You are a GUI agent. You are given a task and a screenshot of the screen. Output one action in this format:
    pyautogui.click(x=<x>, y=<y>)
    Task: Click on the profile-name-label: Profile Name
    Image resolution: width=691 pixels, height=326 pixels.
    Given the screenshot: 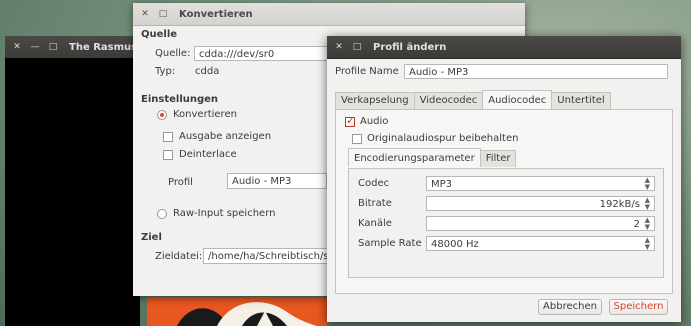 What is the action you would take?
    pyautogui.click(x=367, y=71)
    